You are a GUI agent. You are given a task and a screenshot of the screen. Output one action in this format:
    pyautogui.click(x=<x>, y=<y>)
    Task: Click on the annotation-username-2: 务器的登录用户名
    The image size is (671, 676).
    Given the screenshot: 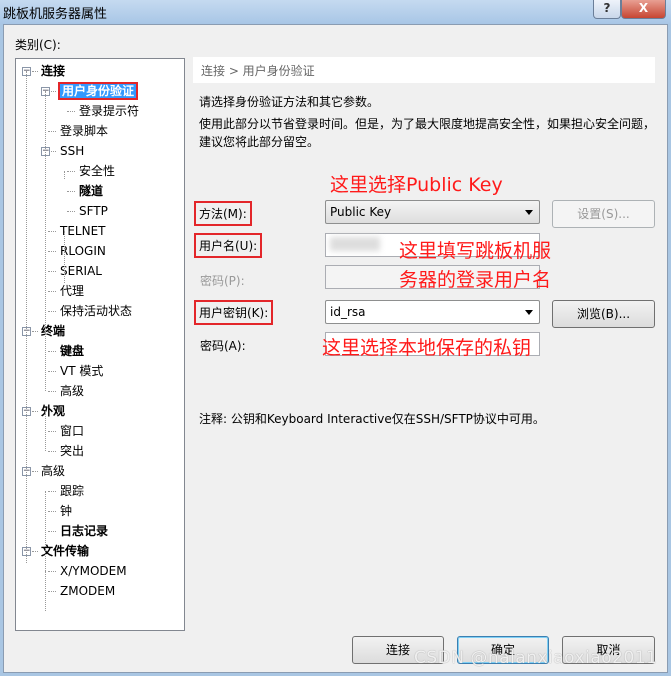 What is the action you would take?
    pyautogui.click(x=475, y=280)
    